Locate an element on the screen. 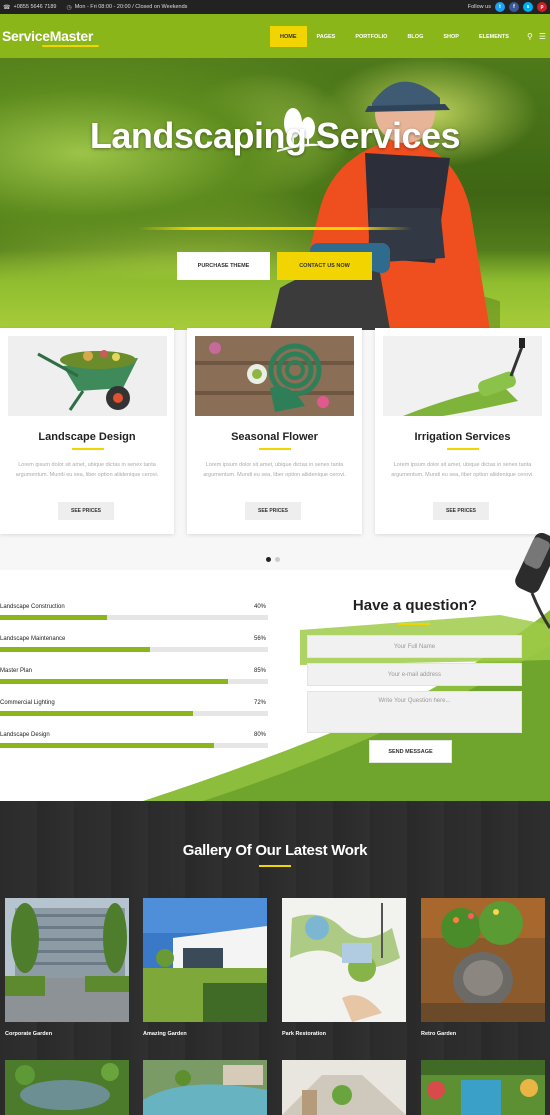 The height and width of the screenshot is (1115, 550). nav-blog: BLOG is located at coordinates (415, 36).